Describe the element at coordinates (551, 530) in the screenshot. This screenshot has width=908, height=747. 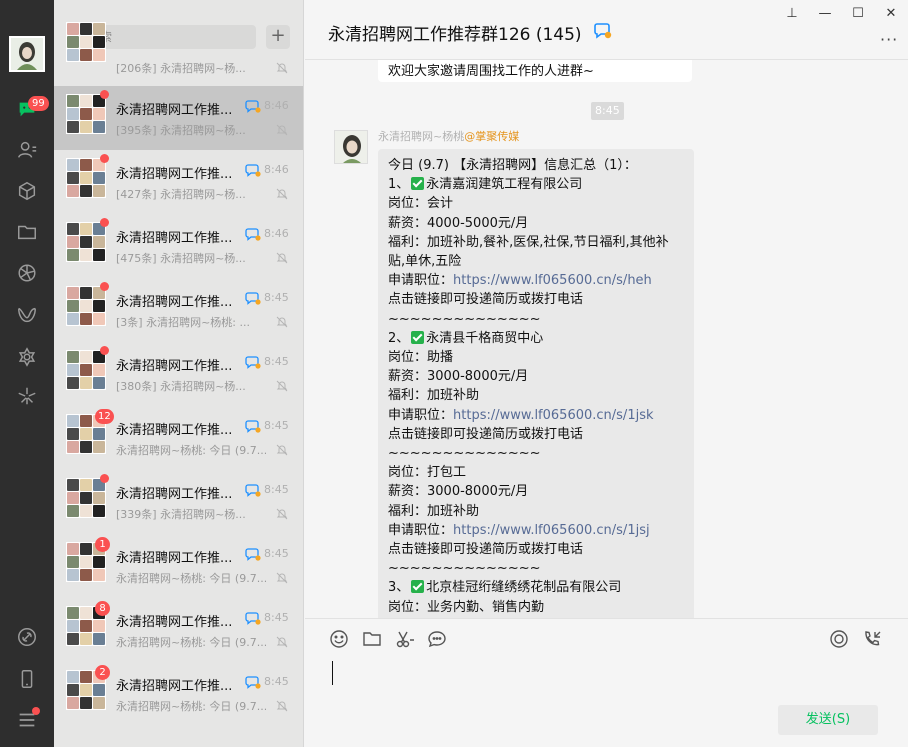
I see `apply-link: https://www.lf065600.cn/s/1jsj` at that location.